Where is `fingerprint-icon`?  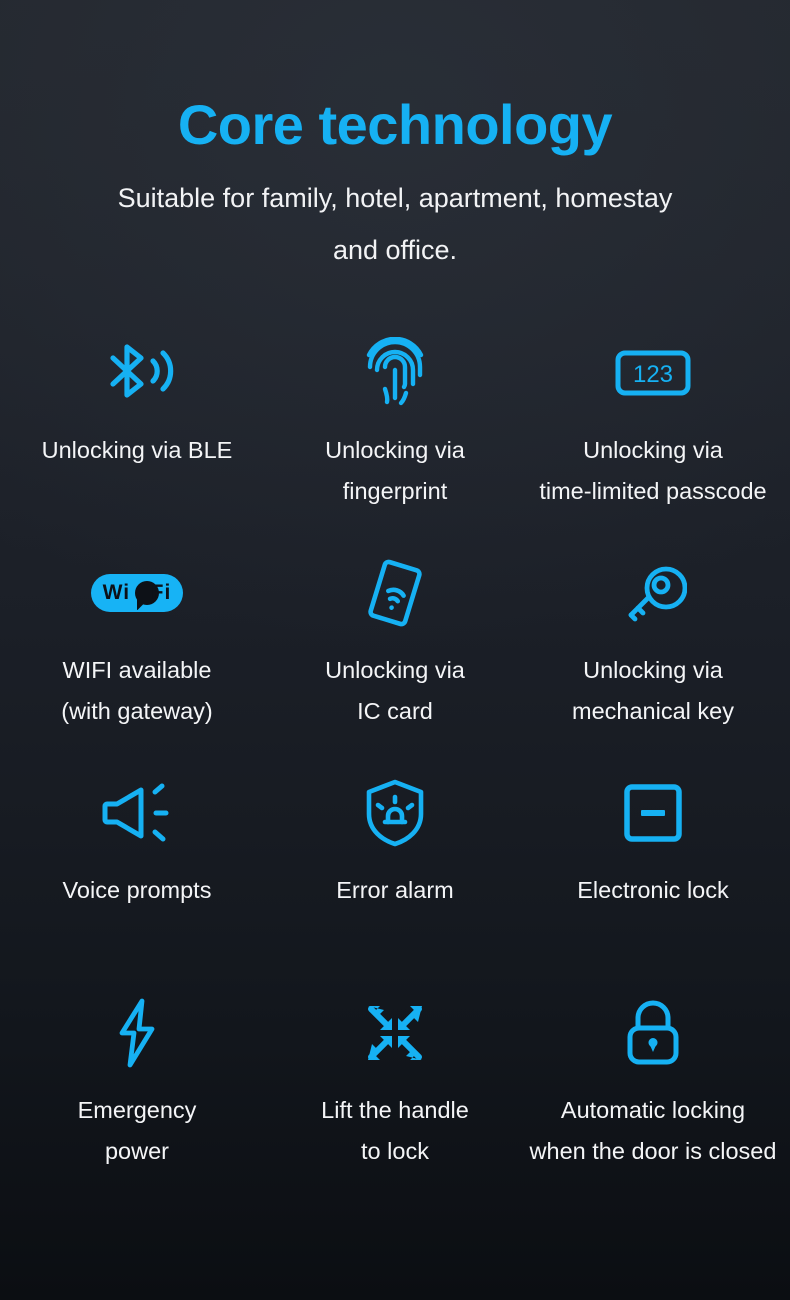
fingerprint-icon is located at coordinates (395, 373).